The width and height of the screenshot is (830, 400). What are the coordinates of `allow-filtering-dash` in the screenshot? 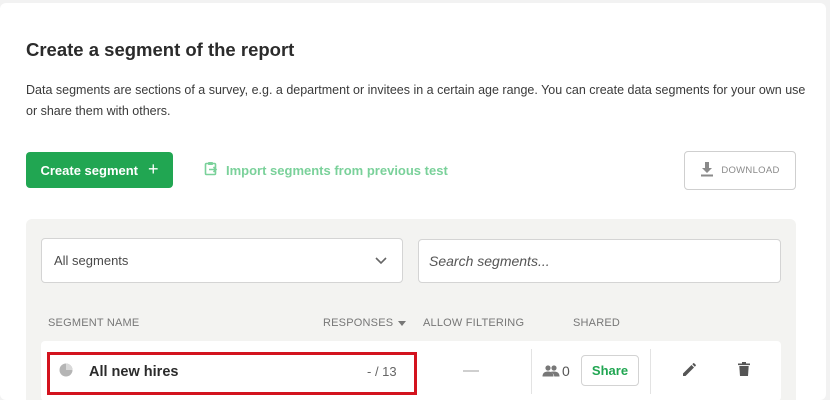 It's located at (471, 371).